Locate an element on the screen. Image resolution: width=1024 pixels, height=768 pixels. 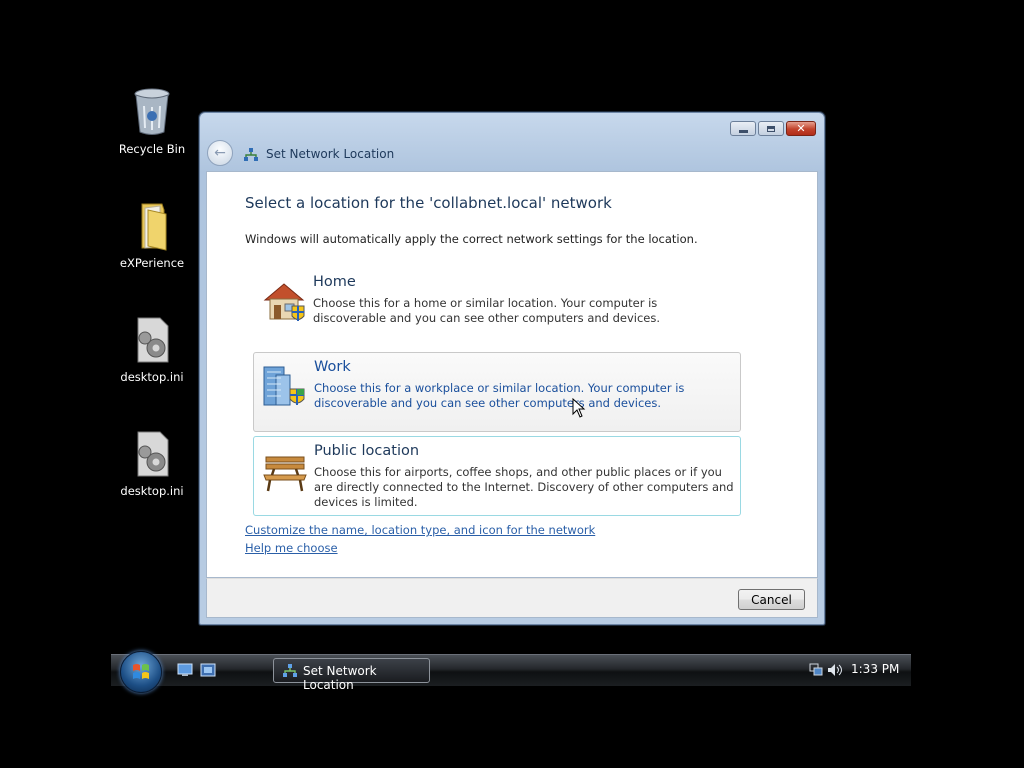
help-me-choose-link: Help me choose is located at coordinates (291, 548).